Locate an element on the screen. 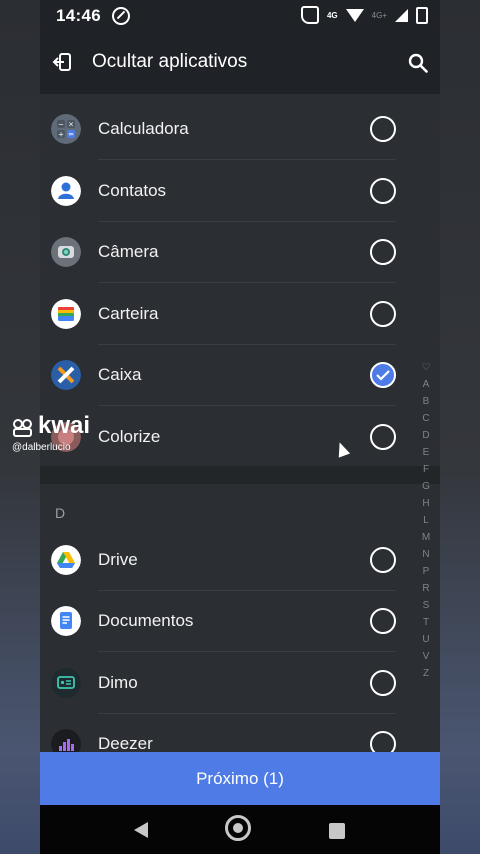 The image size is (480, 854). nav-recents-icon is located at coordinates (337, 831).